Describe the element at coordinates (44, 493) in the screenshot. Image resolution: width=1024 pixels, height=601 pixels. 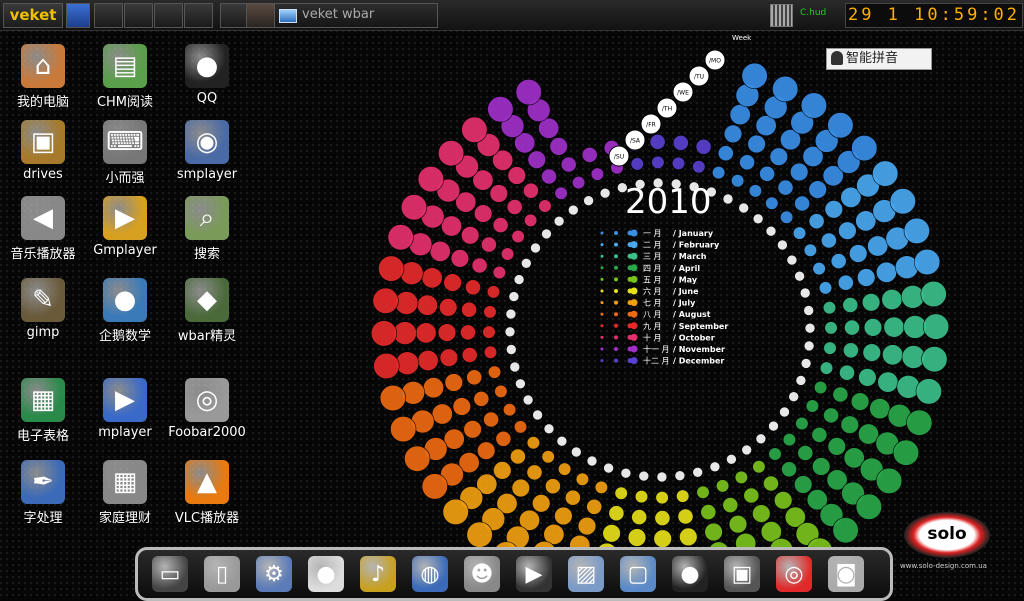
I see `desktop-icon: ✒ 字处理` at that location.